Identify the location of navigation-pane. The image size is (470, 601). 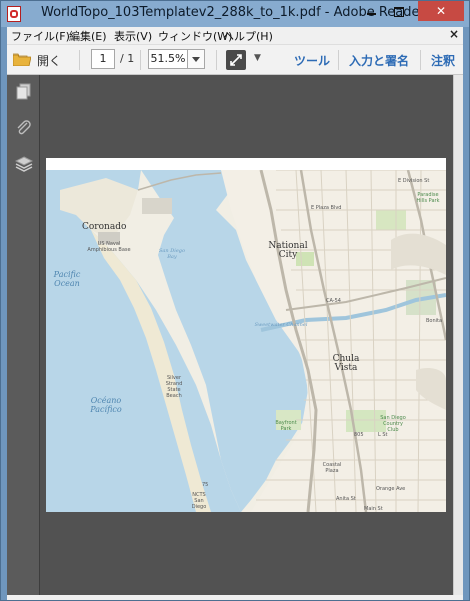
(23, 335).